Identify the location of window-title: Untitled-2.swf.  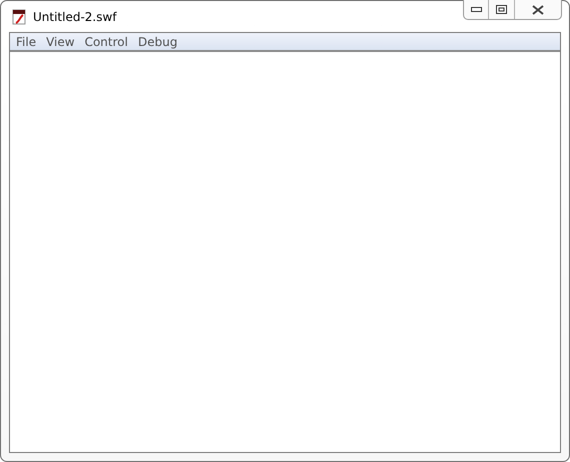
(75, 17).